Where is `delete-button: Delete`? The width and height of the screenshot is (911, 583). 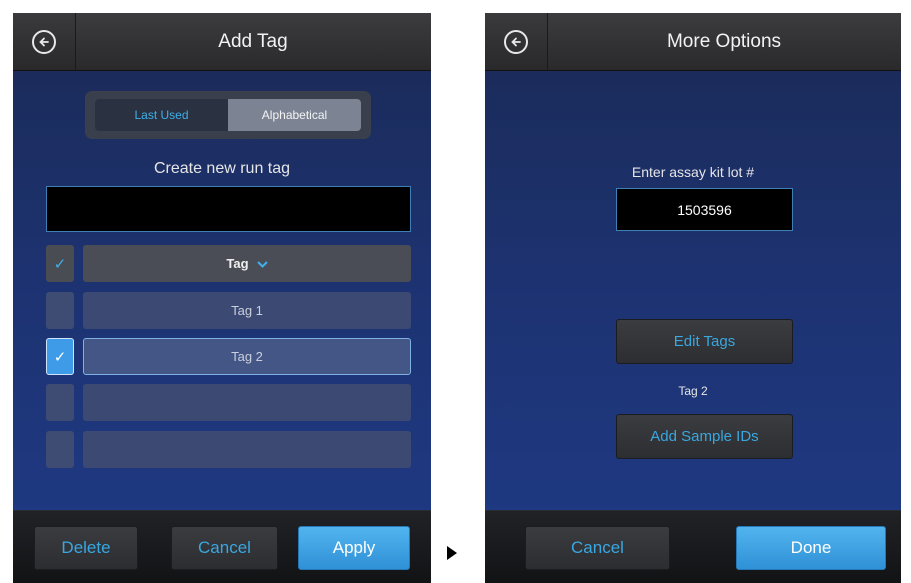 delete-button: Delete is located at coordinates (86, 548).